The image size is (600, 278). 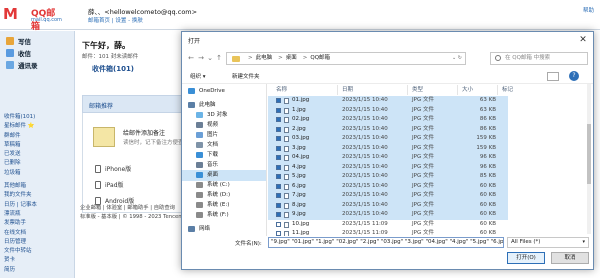 I want to click on nav-item: 此电脑, so click(x=224, y=105).